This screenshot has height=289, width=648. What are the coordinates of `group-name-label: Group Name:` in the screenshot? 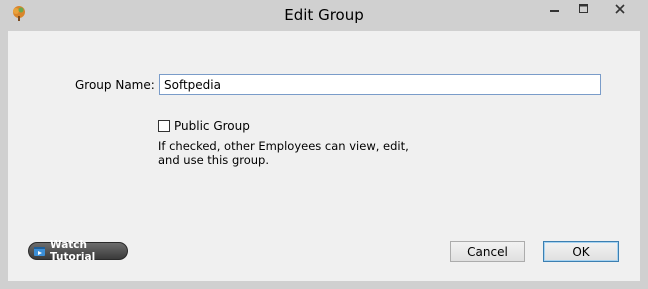 It's located at (115, 85).